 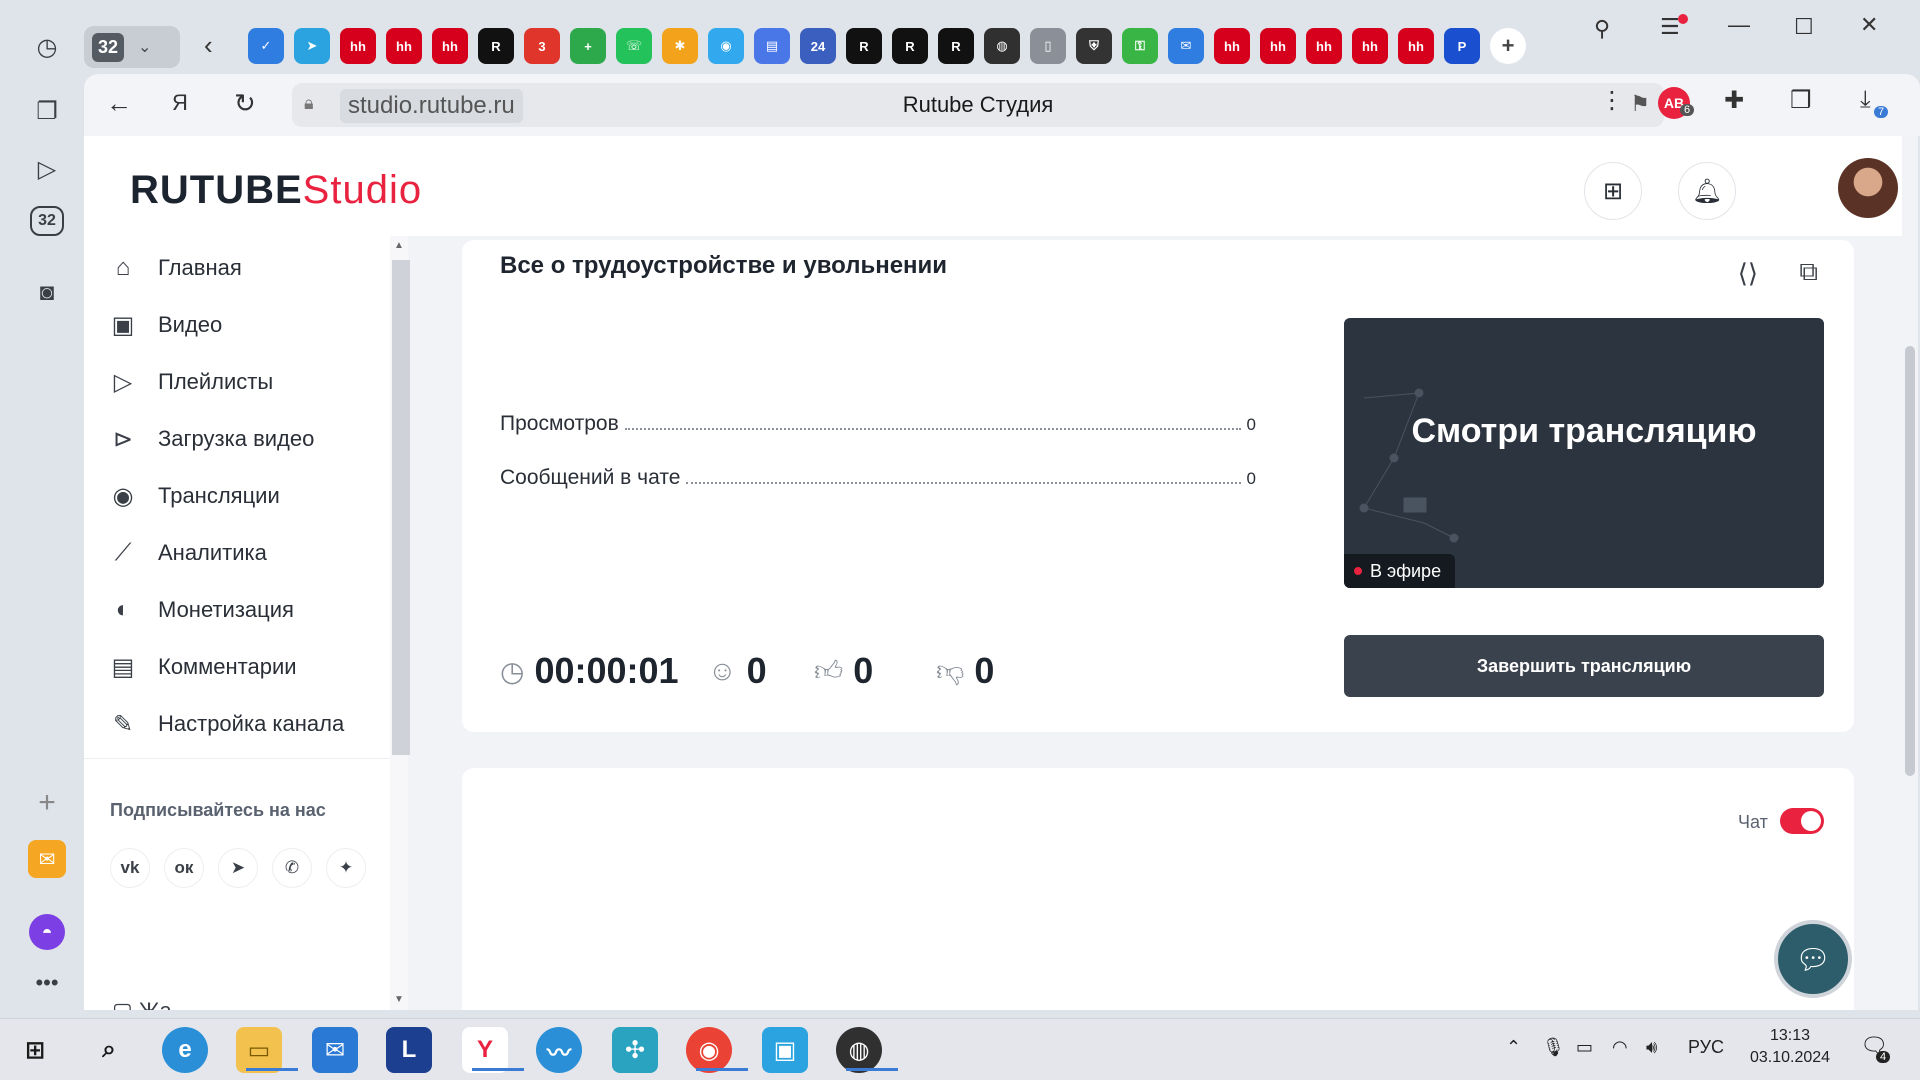 I want to click on support-chat-button: 💬︎, so click(x=1813, y=959).